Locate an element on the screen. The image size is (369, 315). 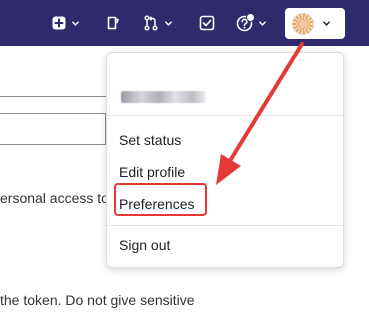
annotation-arrow is located at coordinates (260, 113).